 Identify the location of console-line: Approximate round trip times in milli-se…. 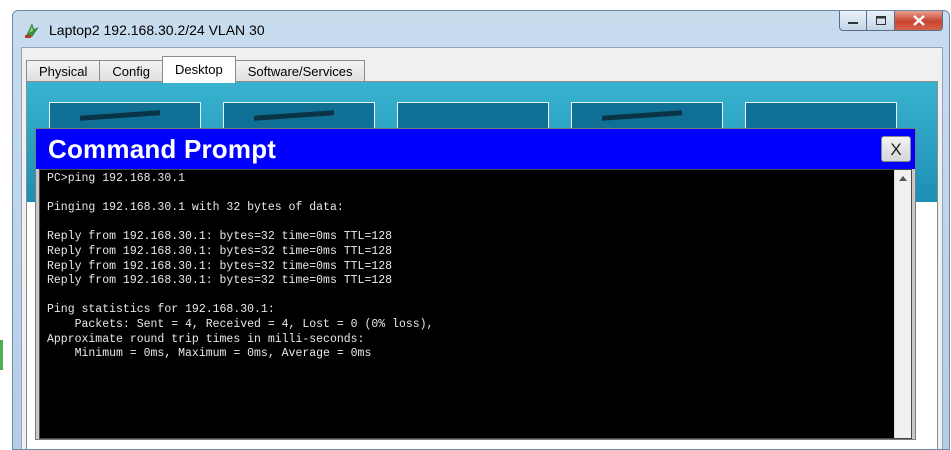
(206, 339).